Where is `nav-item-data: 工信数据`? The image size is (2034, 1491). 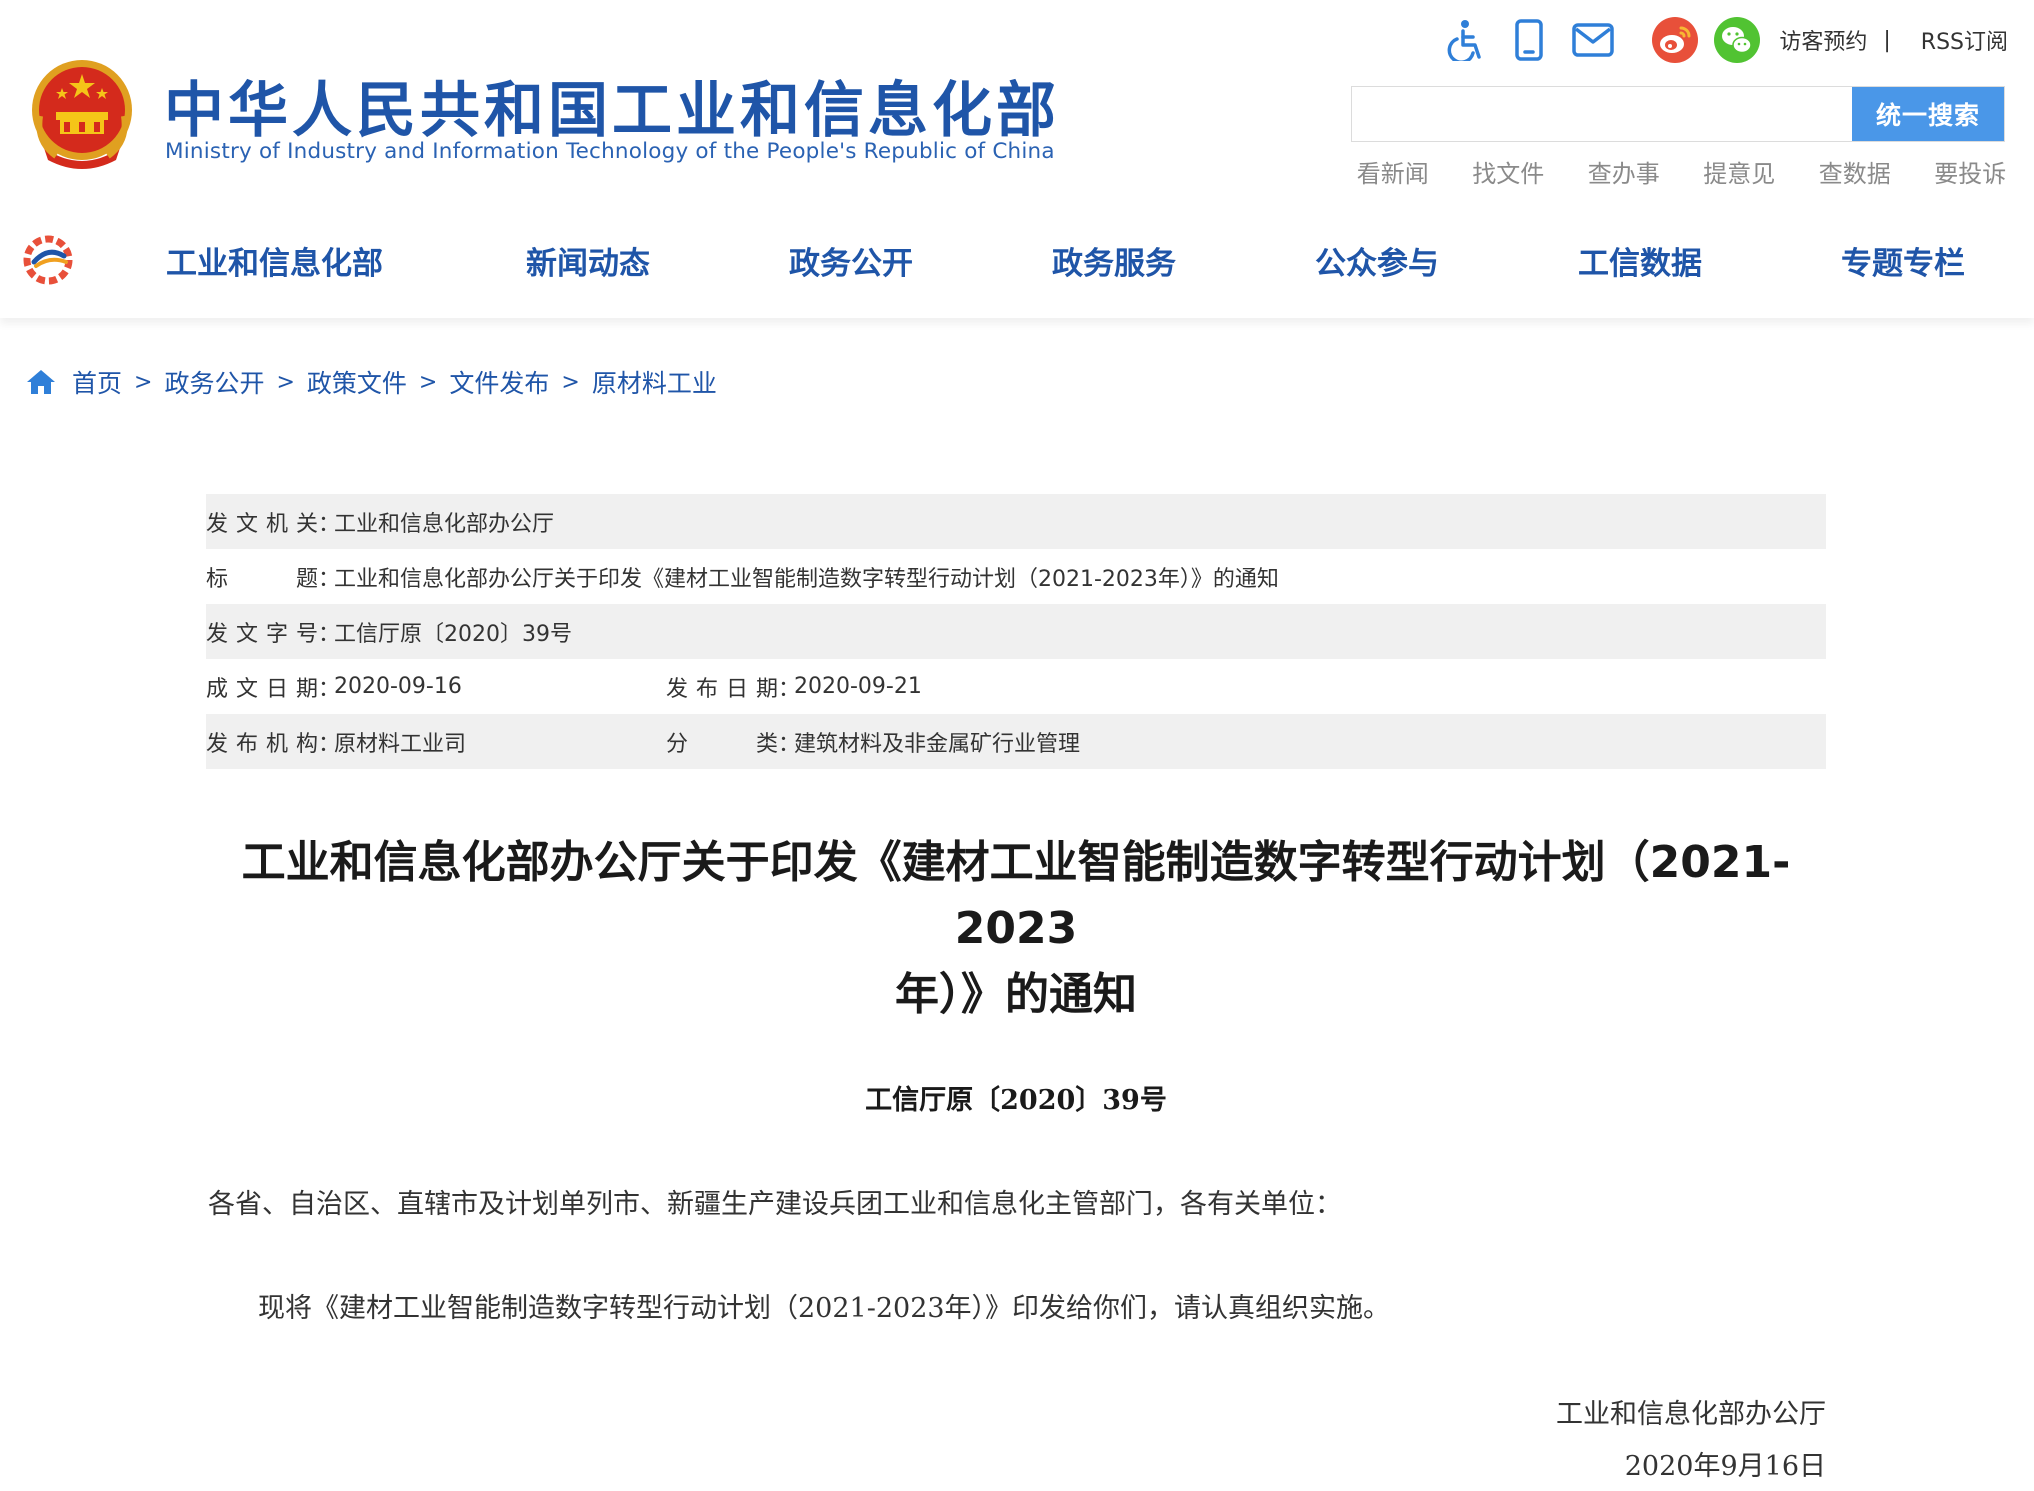
nav-item-data: 工信数据 is located at coordinates (1640, 260).